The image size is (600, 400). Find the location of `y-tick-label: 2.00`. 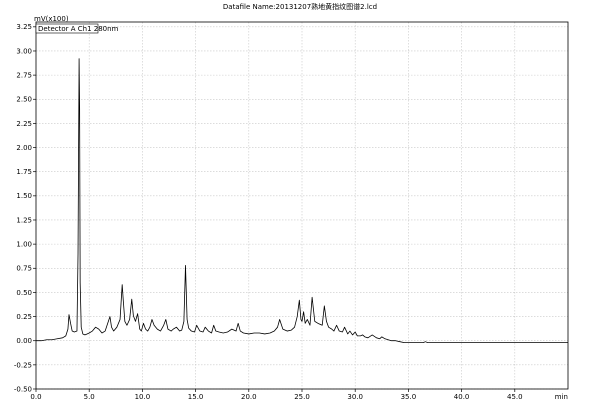

y-tick-label: 2.00 is located at coordinates (24, 148).